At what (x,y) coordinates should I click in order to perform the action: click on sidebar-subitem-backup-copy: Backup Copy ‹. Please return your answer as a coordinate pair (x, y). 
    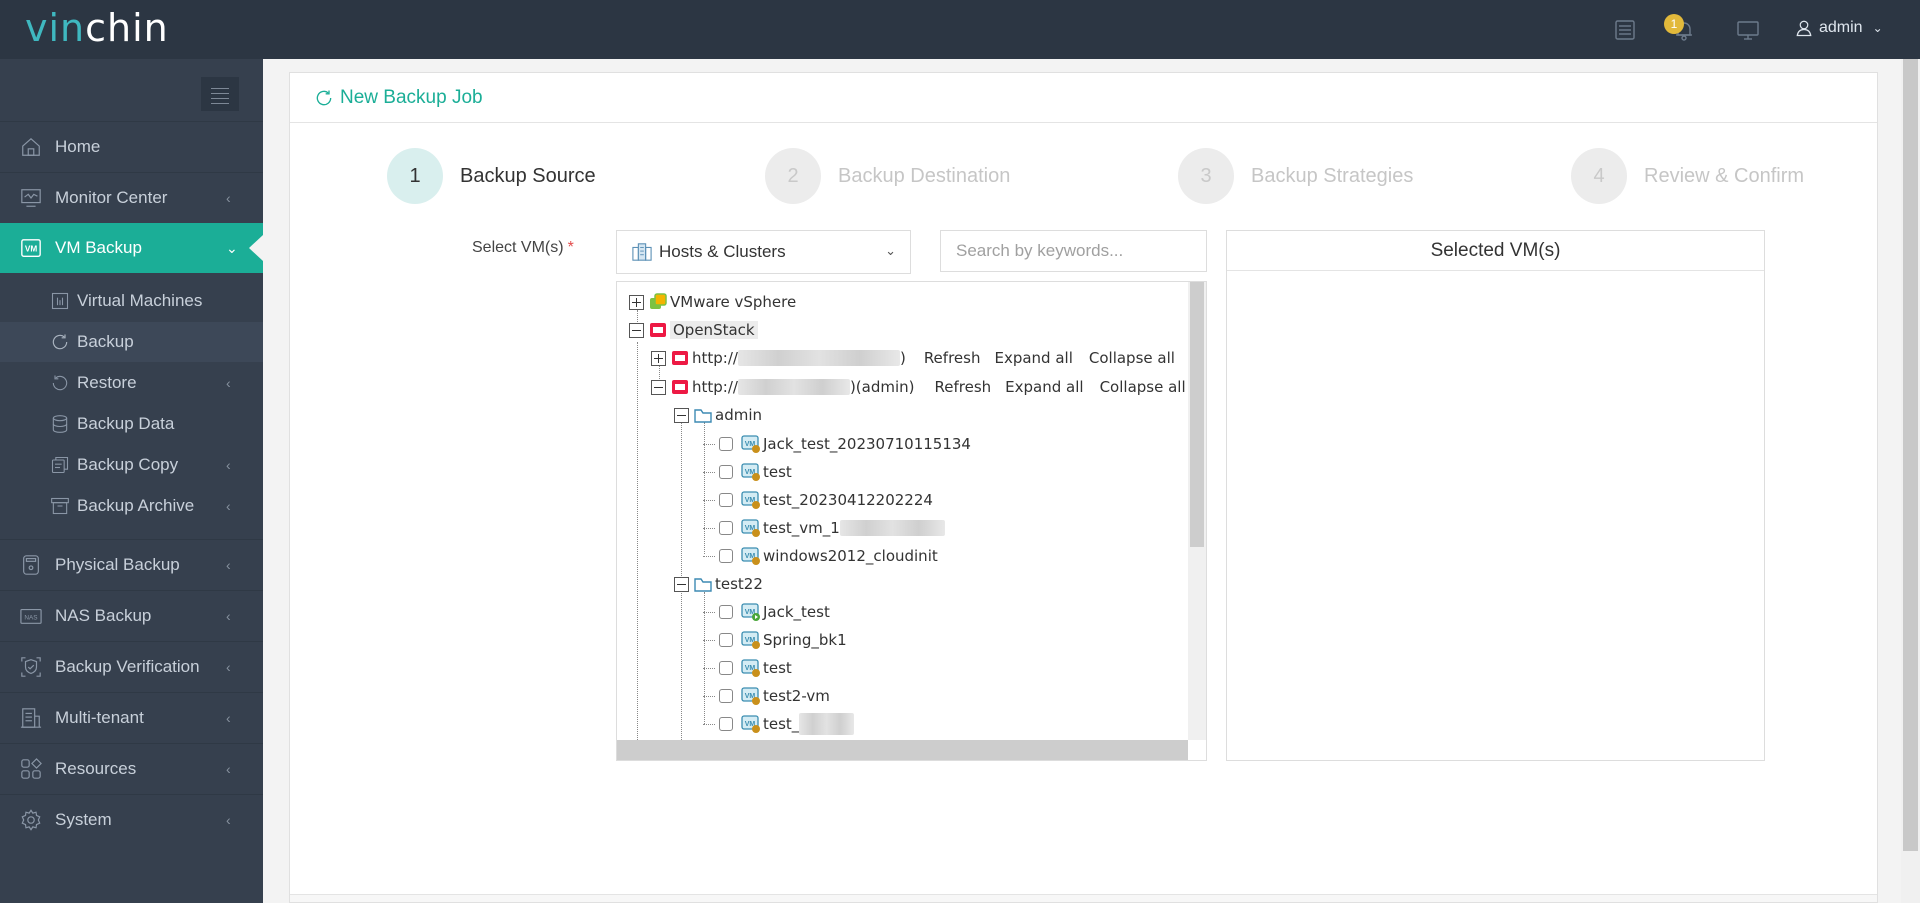
    Looking at the image, I should click on (131, 465).